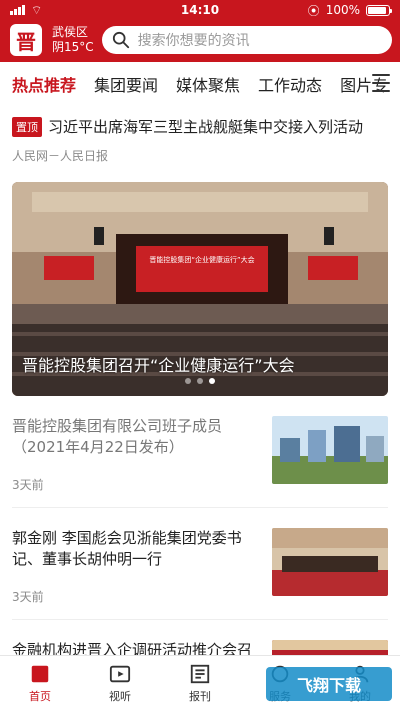 The height and width of the screenshot is (711, 400). What do you see at coordinates (208, 84) in the screenshot?
I see `tab-media-focus: 媒体聚焦` at bounding box center [208, 84].